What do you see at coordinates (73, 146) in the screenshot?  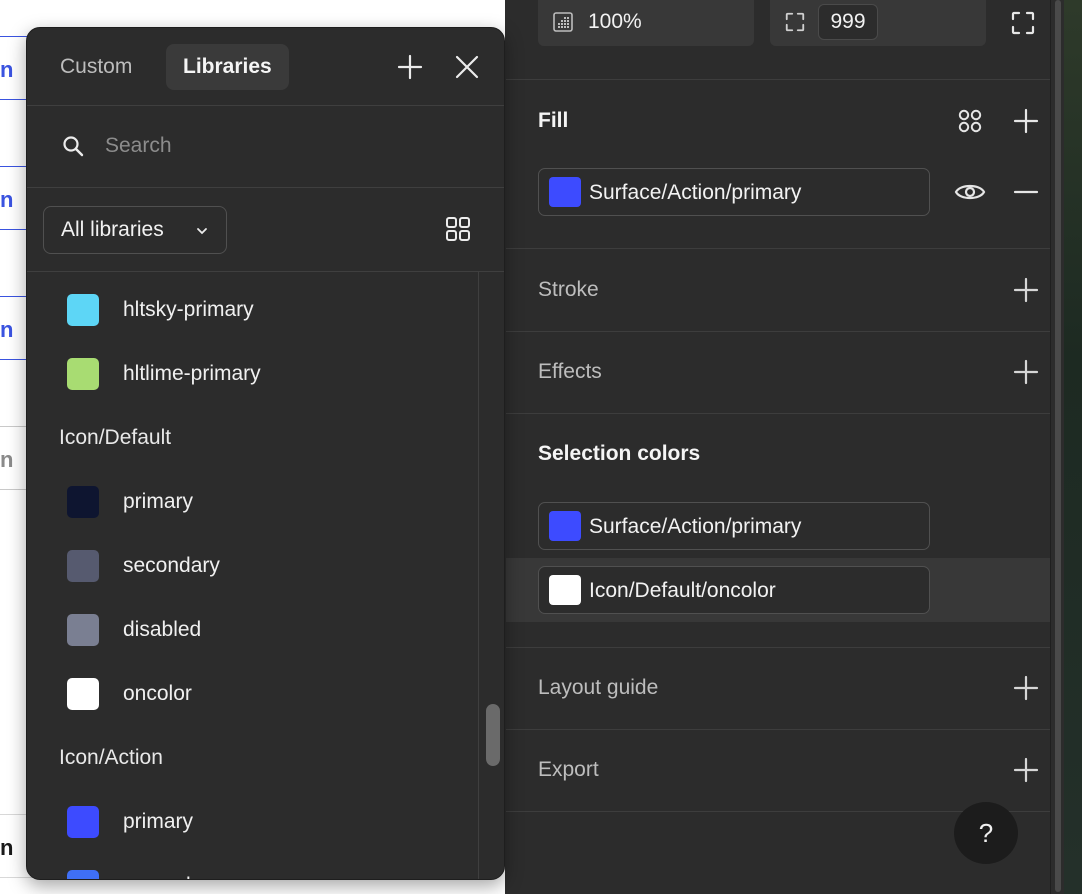 I see `search-icon` at bounding box center [73, 146].